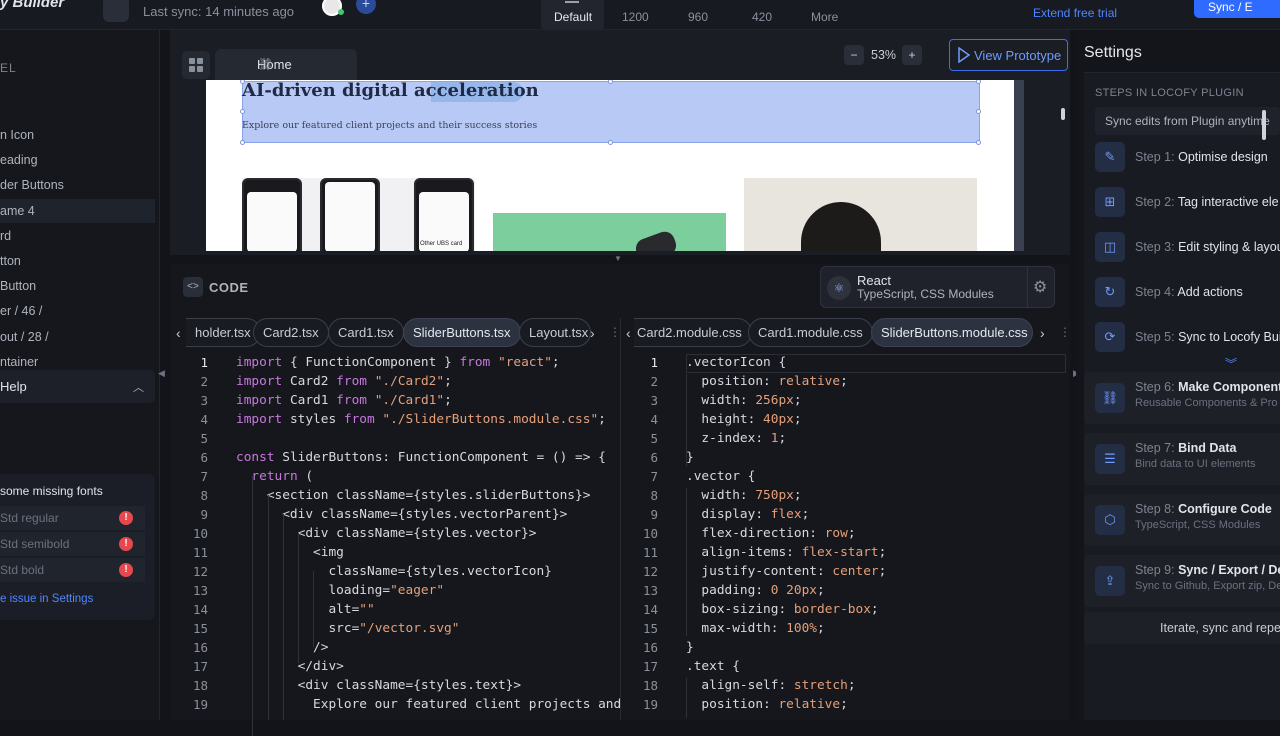  What do you see at coordinates (736, 438) in the screenshot?
I see `code-line: z-index: 1;` at bounding box center [736, 438].